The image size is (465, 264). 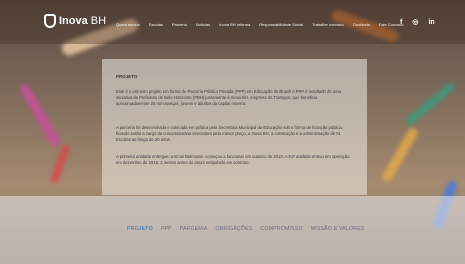 I want to click on tab-obrigacoes: OBRIGAÇÕES, so click(x=234, y=229).